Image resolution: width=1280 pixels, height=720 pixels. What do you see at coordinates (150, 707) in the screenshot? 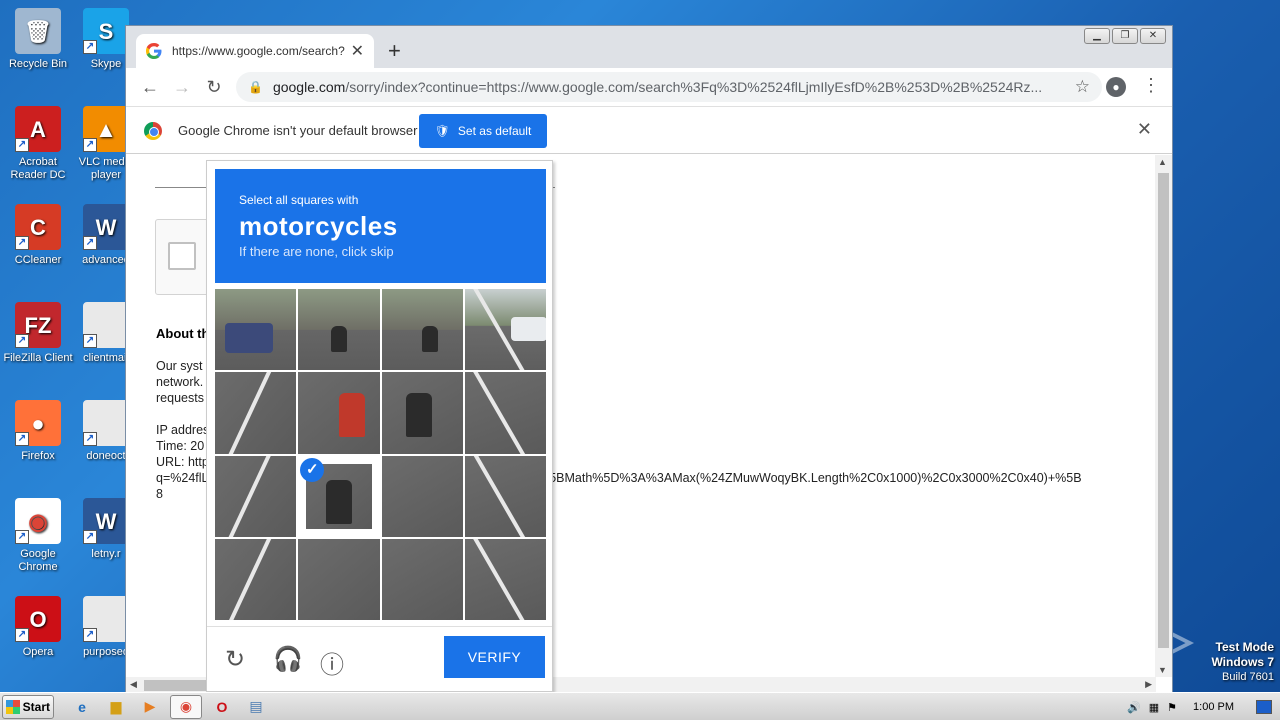
I see `media-player-icon: ▶` at bounding box center [150, 707].